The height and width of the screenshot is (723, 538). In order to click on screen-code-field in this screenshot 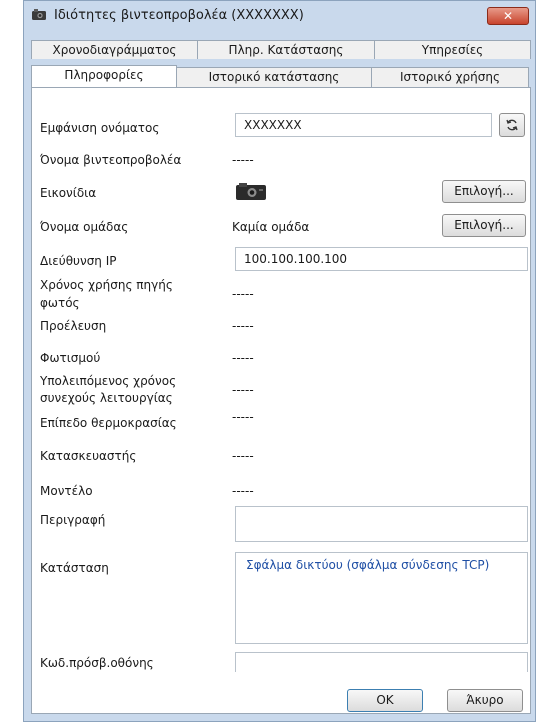, I will do `click(381, 662)`.